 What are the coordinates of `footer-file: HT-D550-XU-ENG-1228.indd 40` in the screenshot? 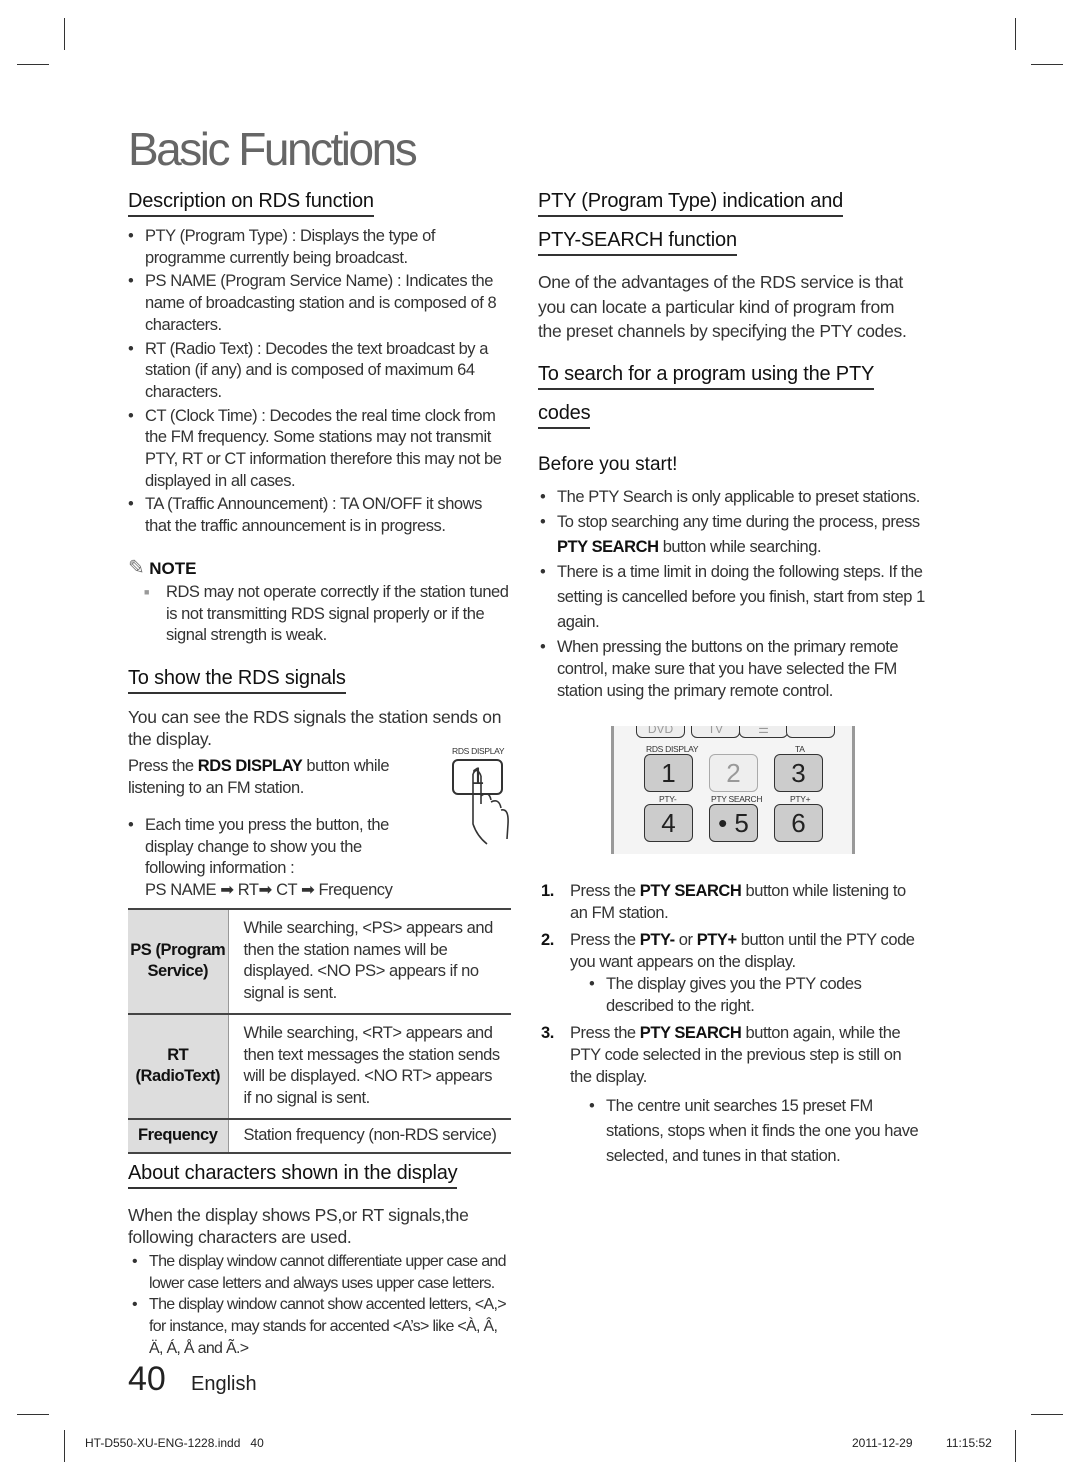 It's located at (174, 1443).